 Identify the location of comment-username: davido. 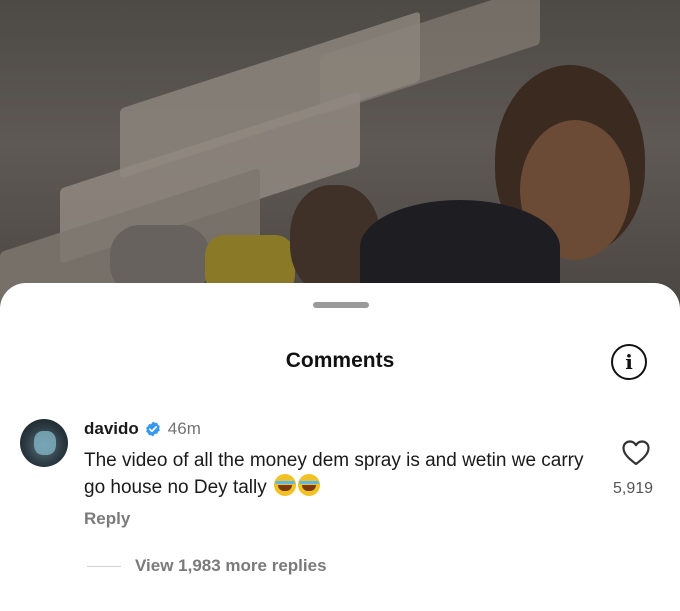
(111, 429).